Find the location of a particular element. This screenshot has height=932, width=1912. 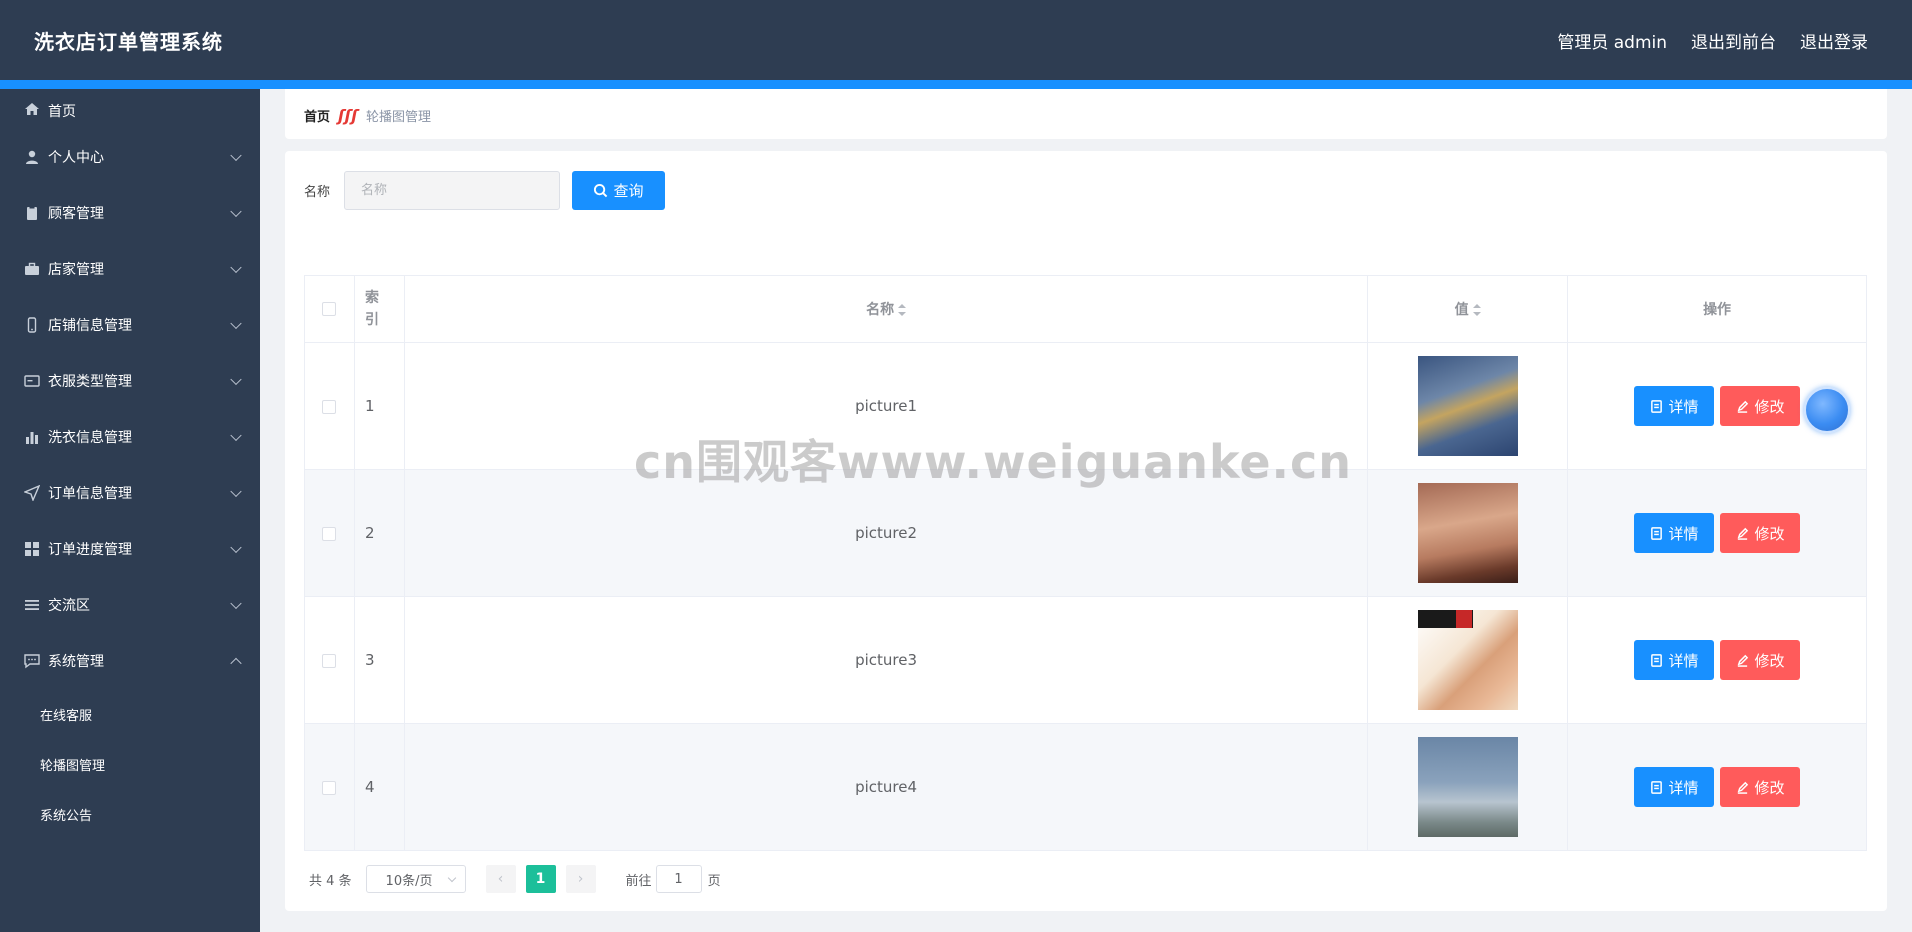

search-button: 查询 is located at coordinates (618, 190).